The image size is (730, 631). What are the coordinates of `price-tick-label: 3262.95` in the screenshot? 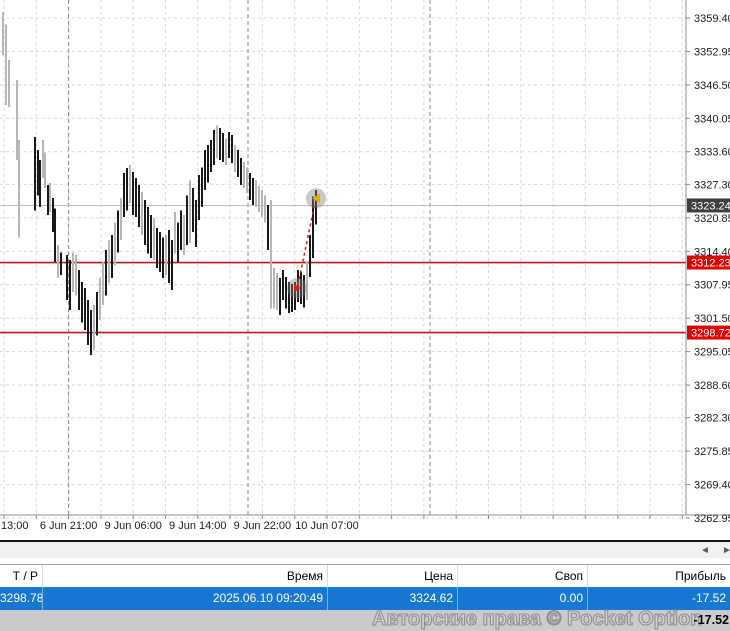 It's located at (712, 519).